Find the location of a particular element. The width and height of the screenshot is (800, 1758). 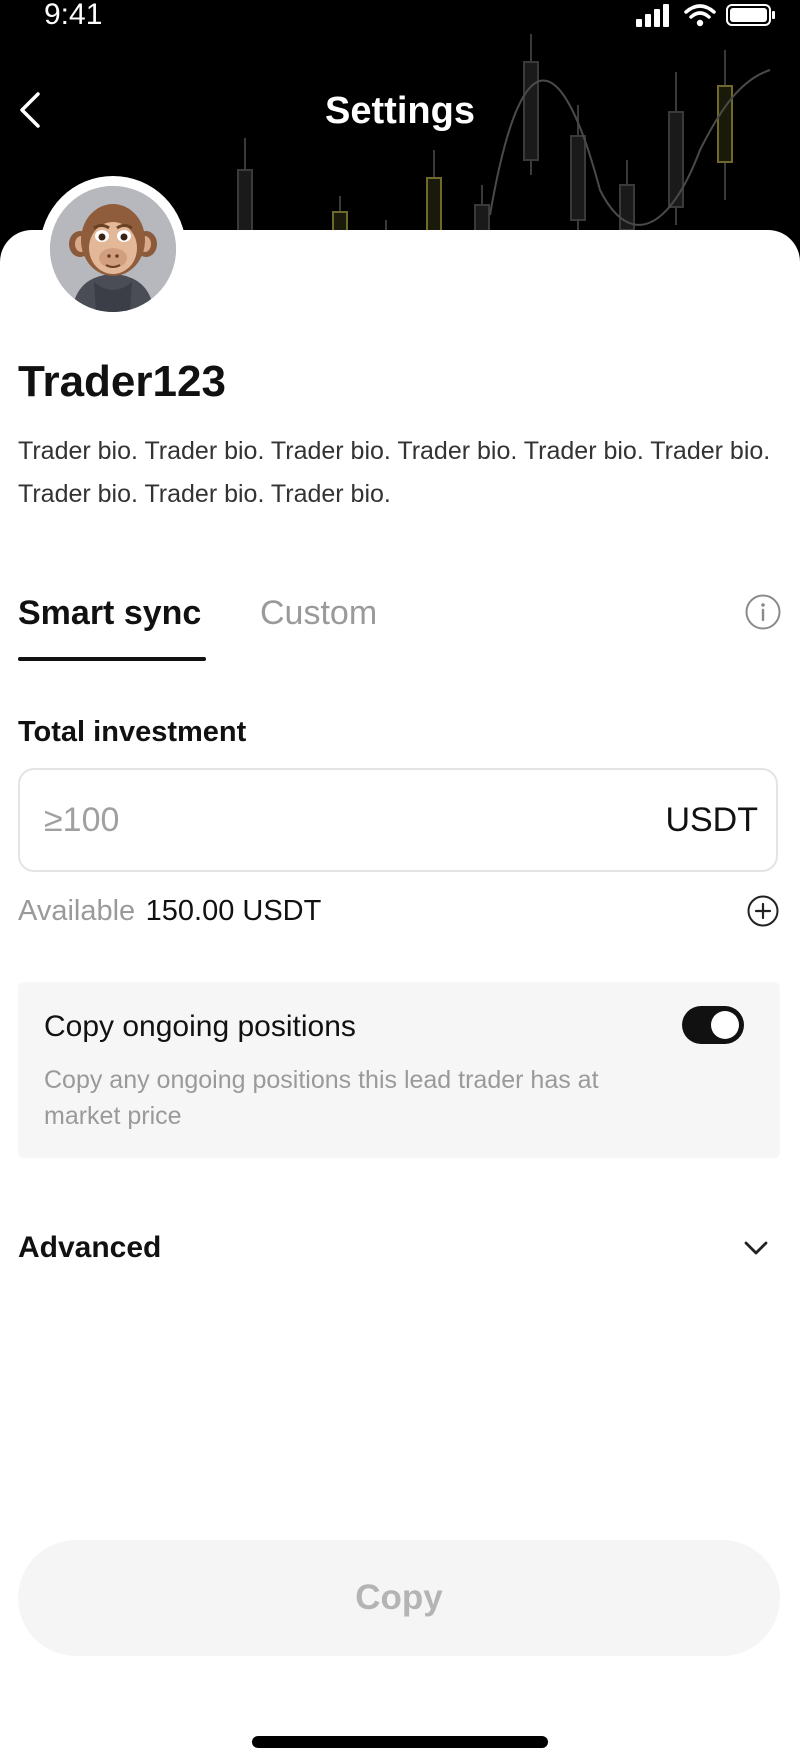

copy-positions-title: Copy ongoing positions is located at coordinates (200, 1026).